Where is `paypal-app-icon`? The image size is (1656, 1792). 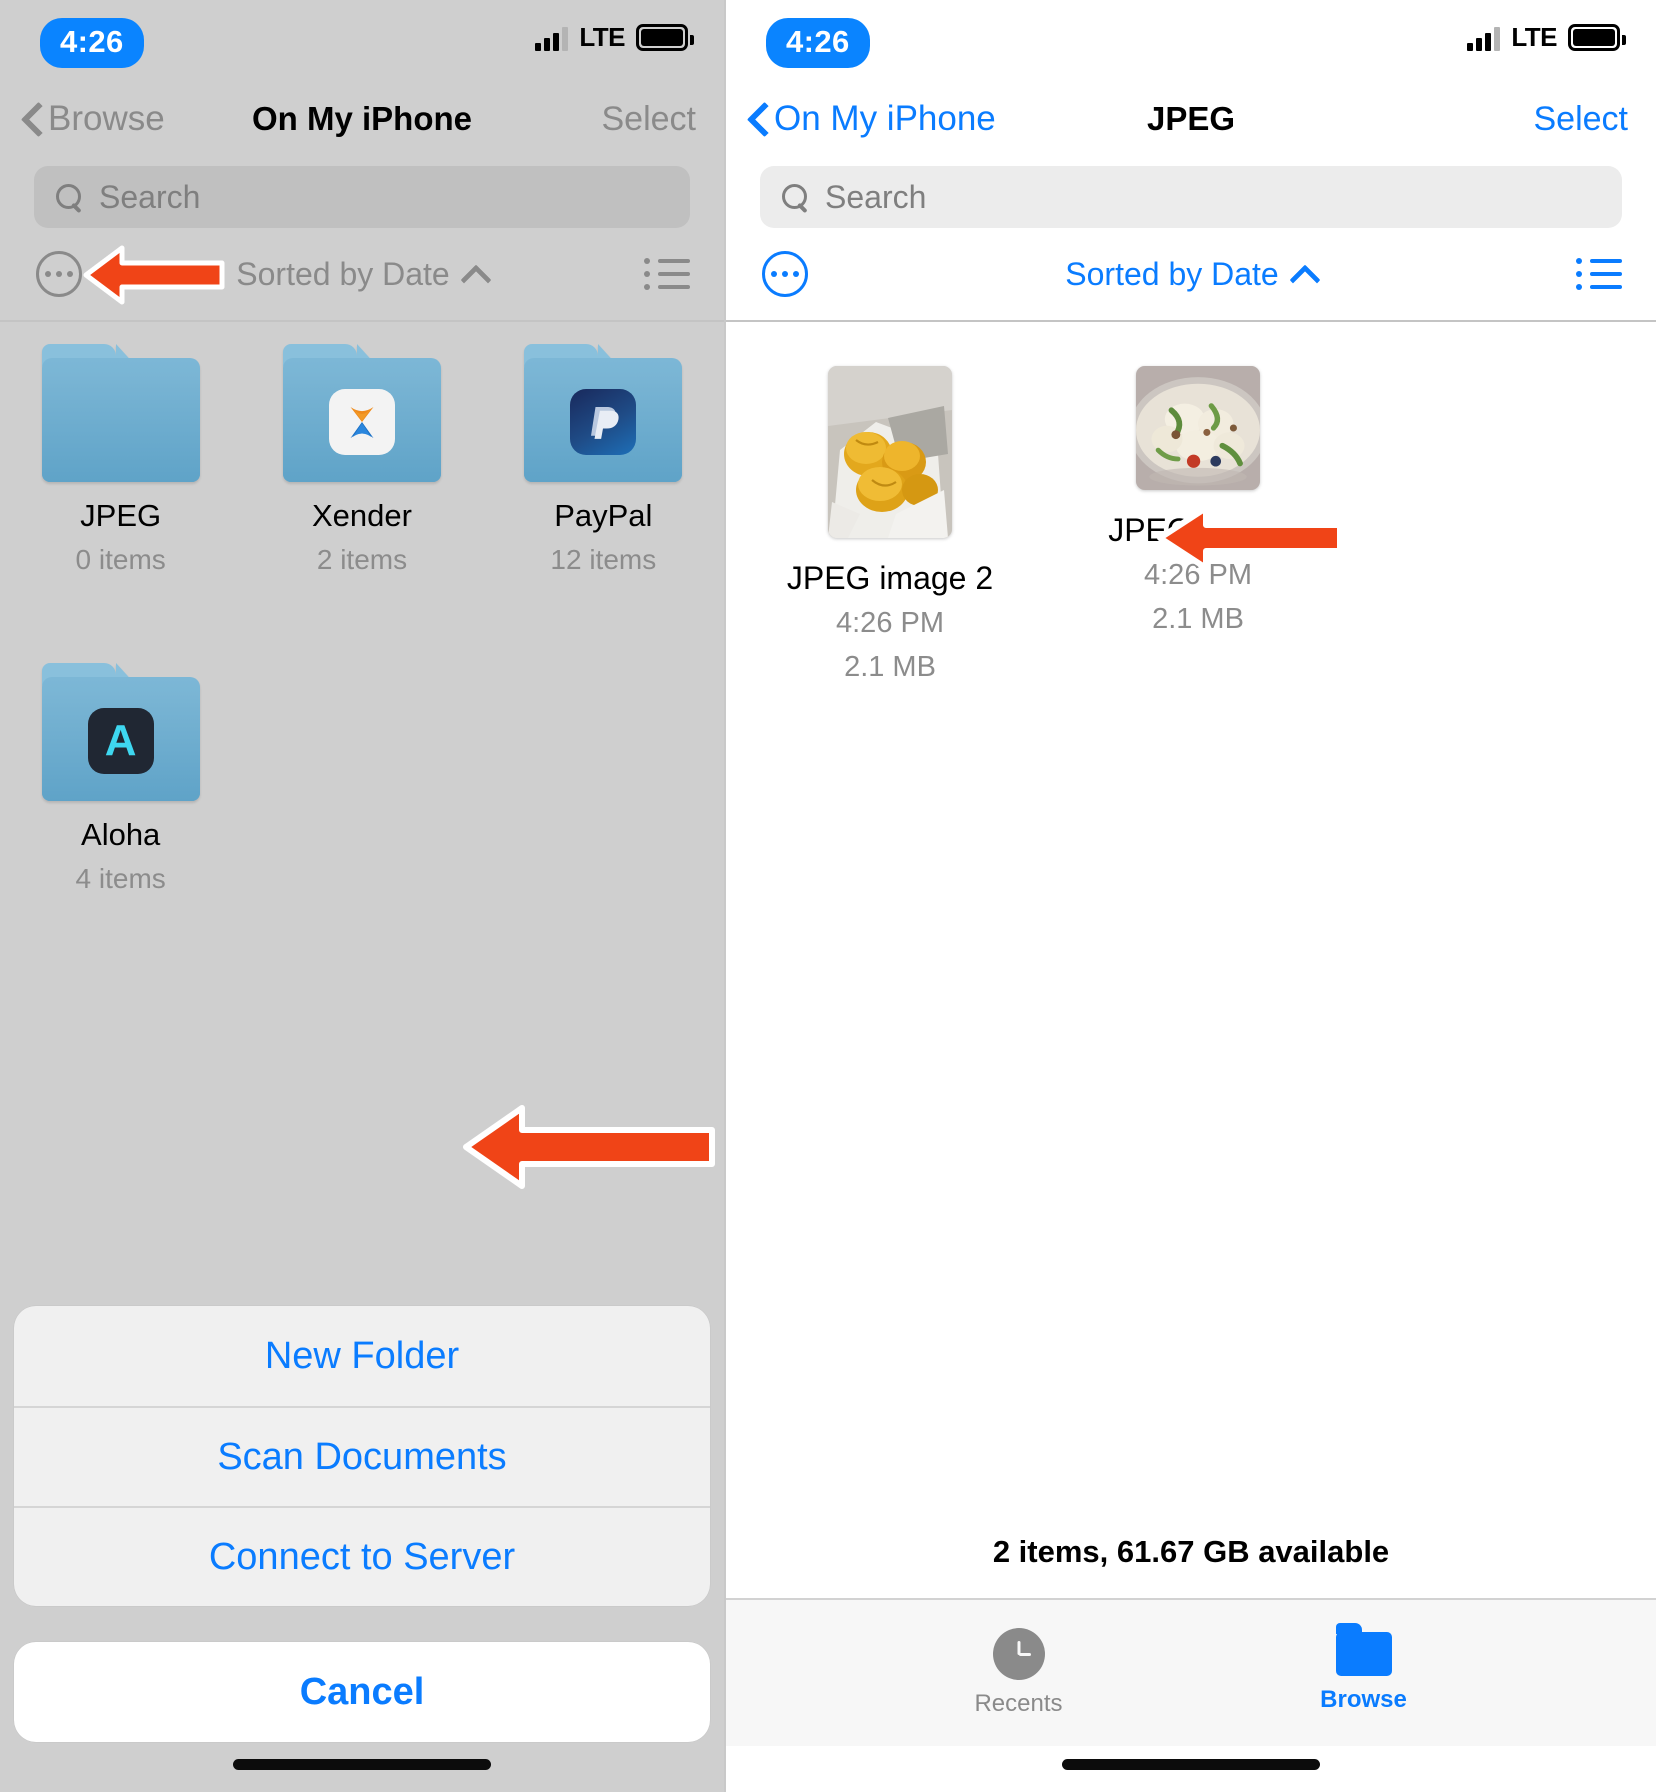 paypal-app-icon is located at coordinates (603, 422).